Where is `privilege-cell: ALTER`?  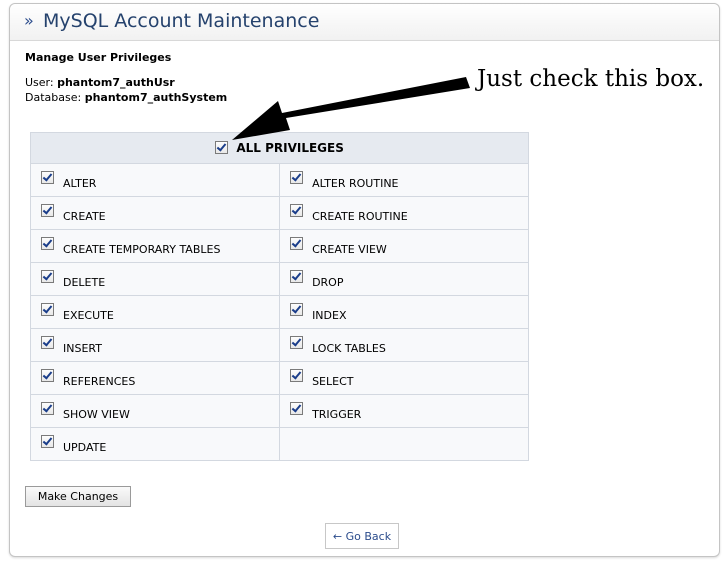 privilege-cell: ALTER is located at coordinates (155, 180).